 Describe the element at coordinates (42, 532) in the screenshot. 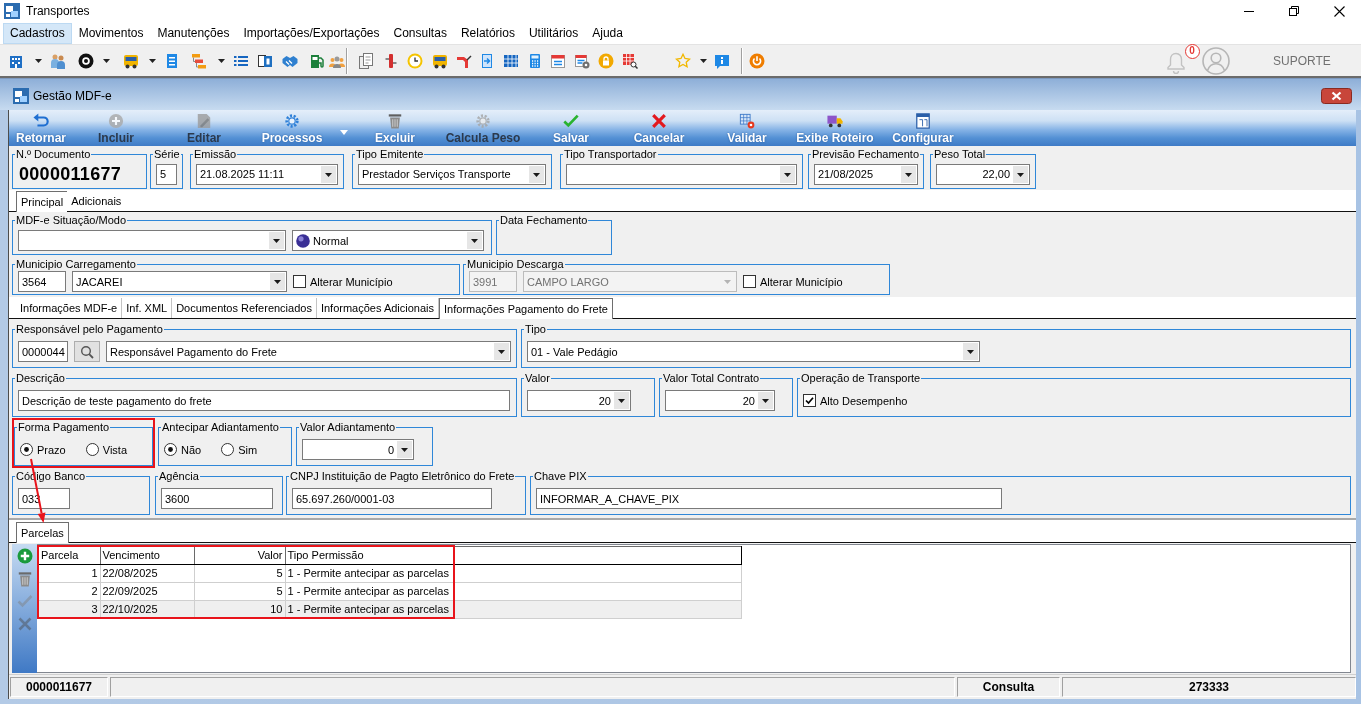

I see `tab: Parcelas` at that location.